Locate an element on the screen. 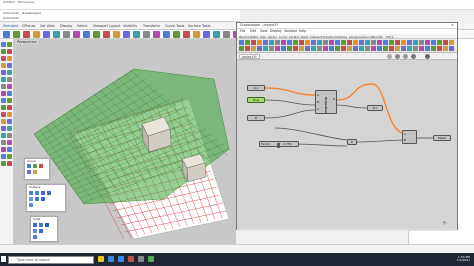 The image size is (474, 266). tab-mesh: Mesh is located at coordinates (304, 37).